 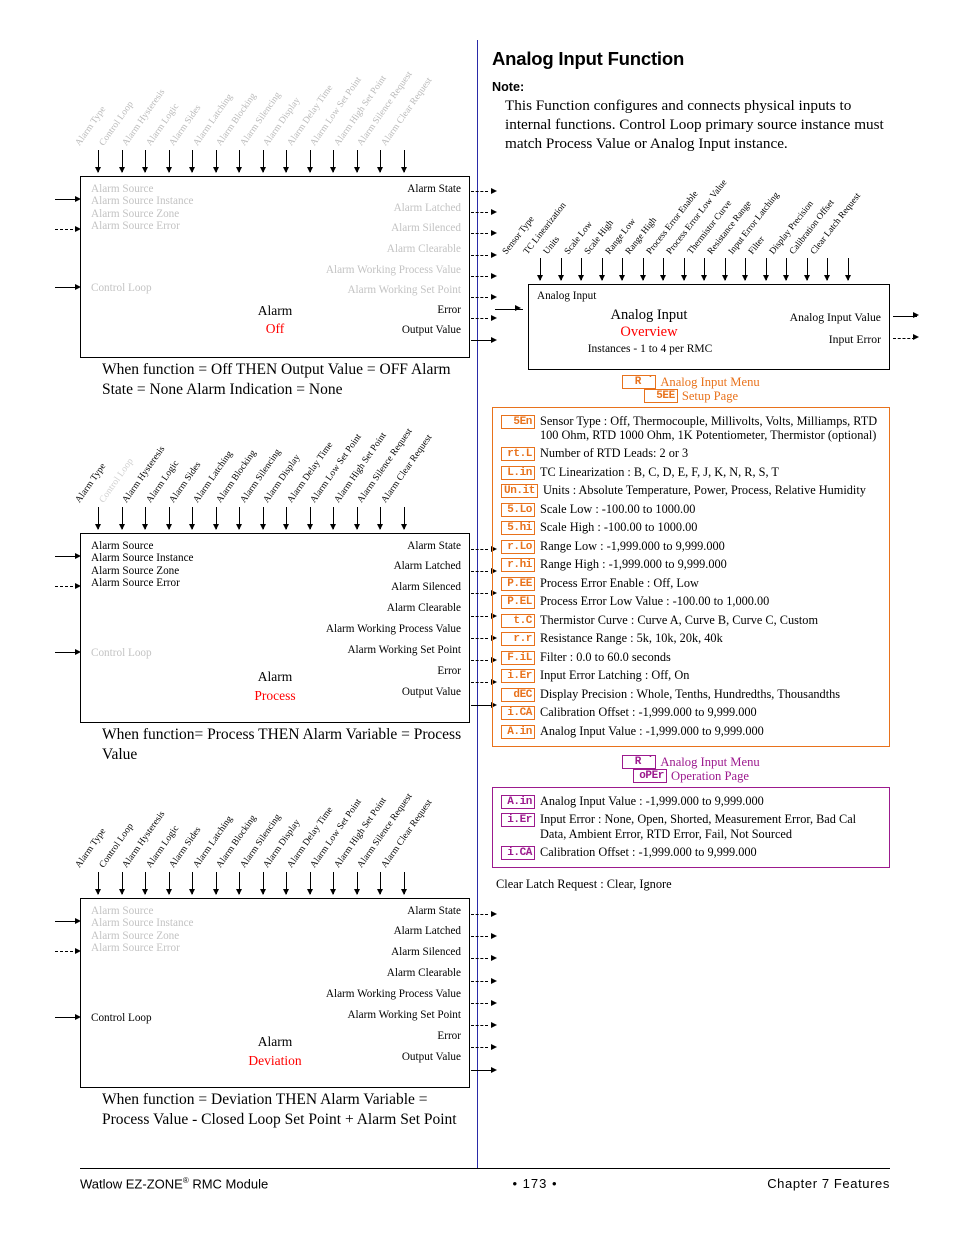 I want to click on parameter-description: Process Error Enable : Off, Low, so click(x=619, y=582).